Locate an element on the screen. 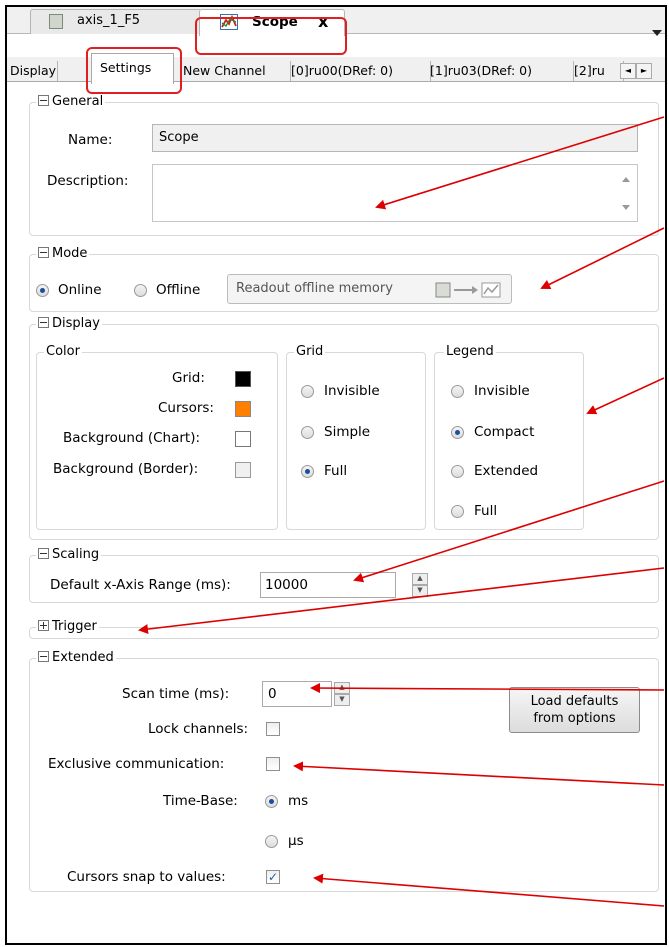 The image size is (669, 947). annotation-arrow-exclusive is located at coordinates (479, 773).